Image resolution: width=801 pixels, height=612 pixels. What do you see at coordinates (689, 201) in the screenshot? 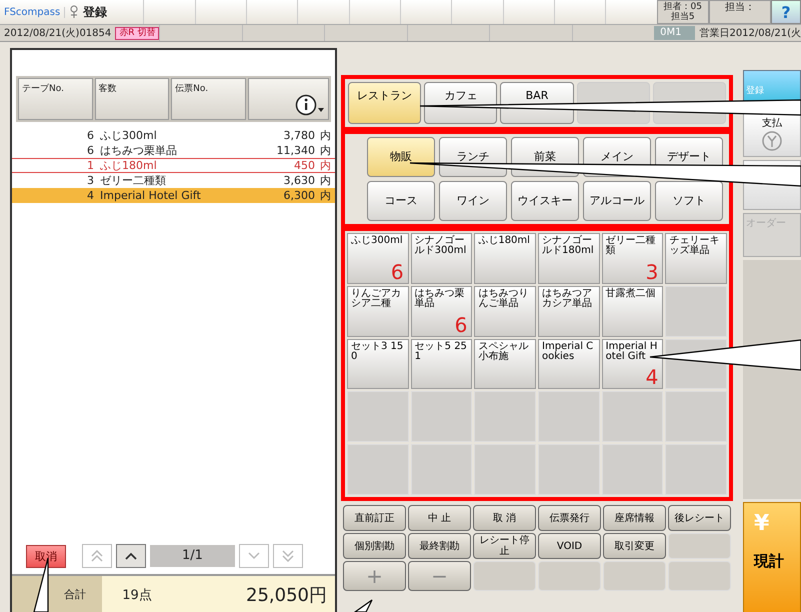
I see `subcategory-tab: ソフト` at bounding box center [689, 201].